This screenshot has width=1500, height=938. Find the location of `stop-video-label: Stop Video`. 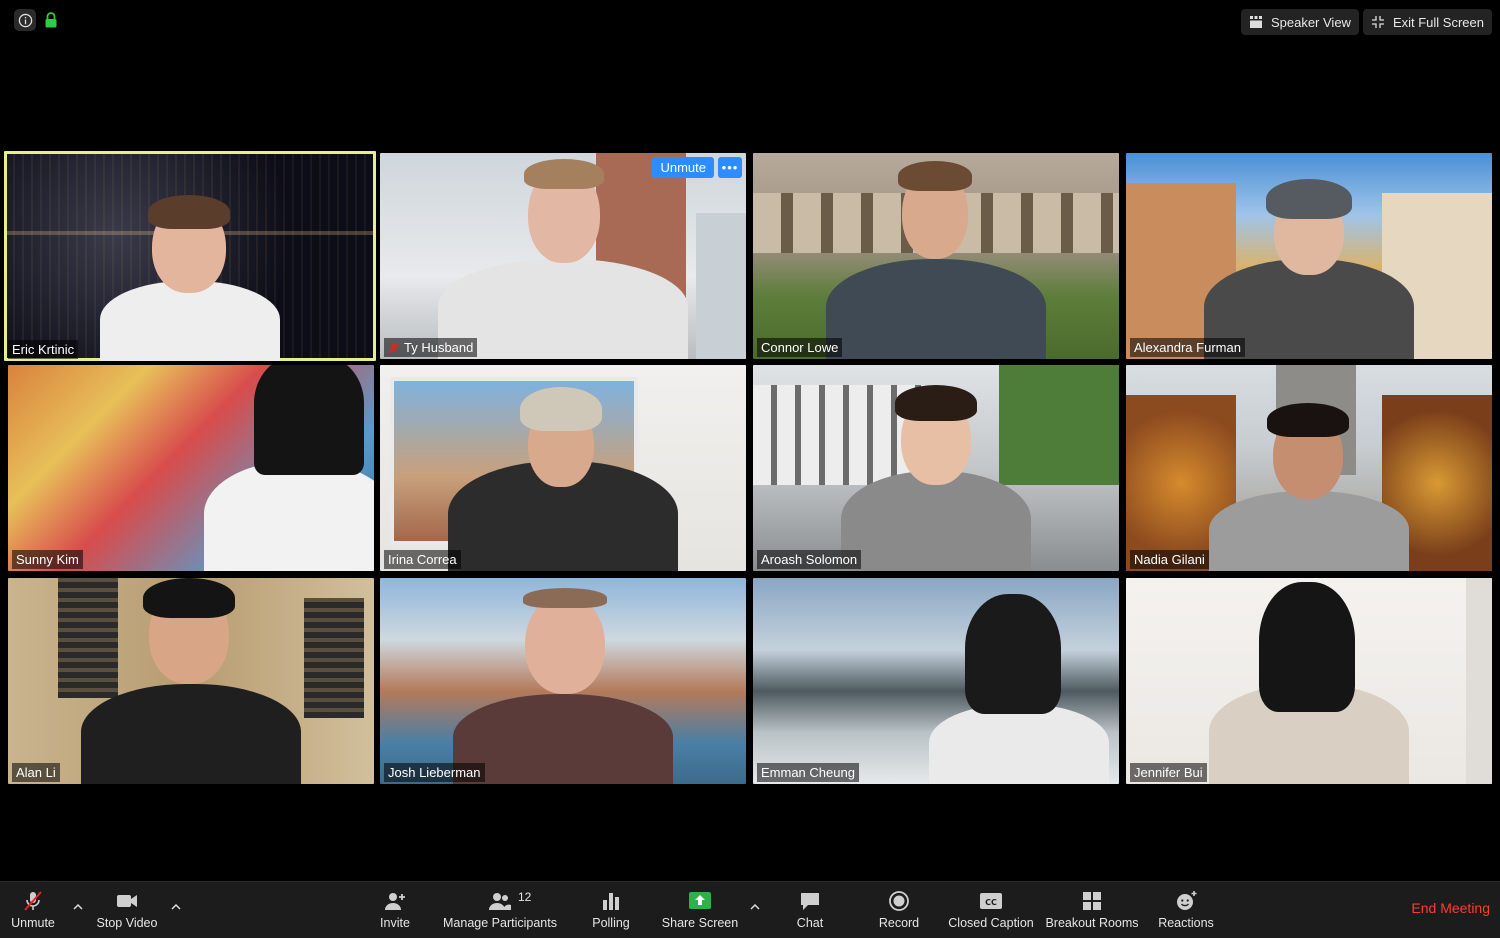

stop-video-label: Stop Video is located at coordinates (127, 923).